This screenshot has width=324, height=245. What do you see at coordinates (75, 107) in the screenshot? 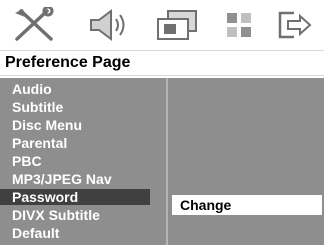
I see `menu-item-subtitle: Subtitle` at bounding box center [75, 107].